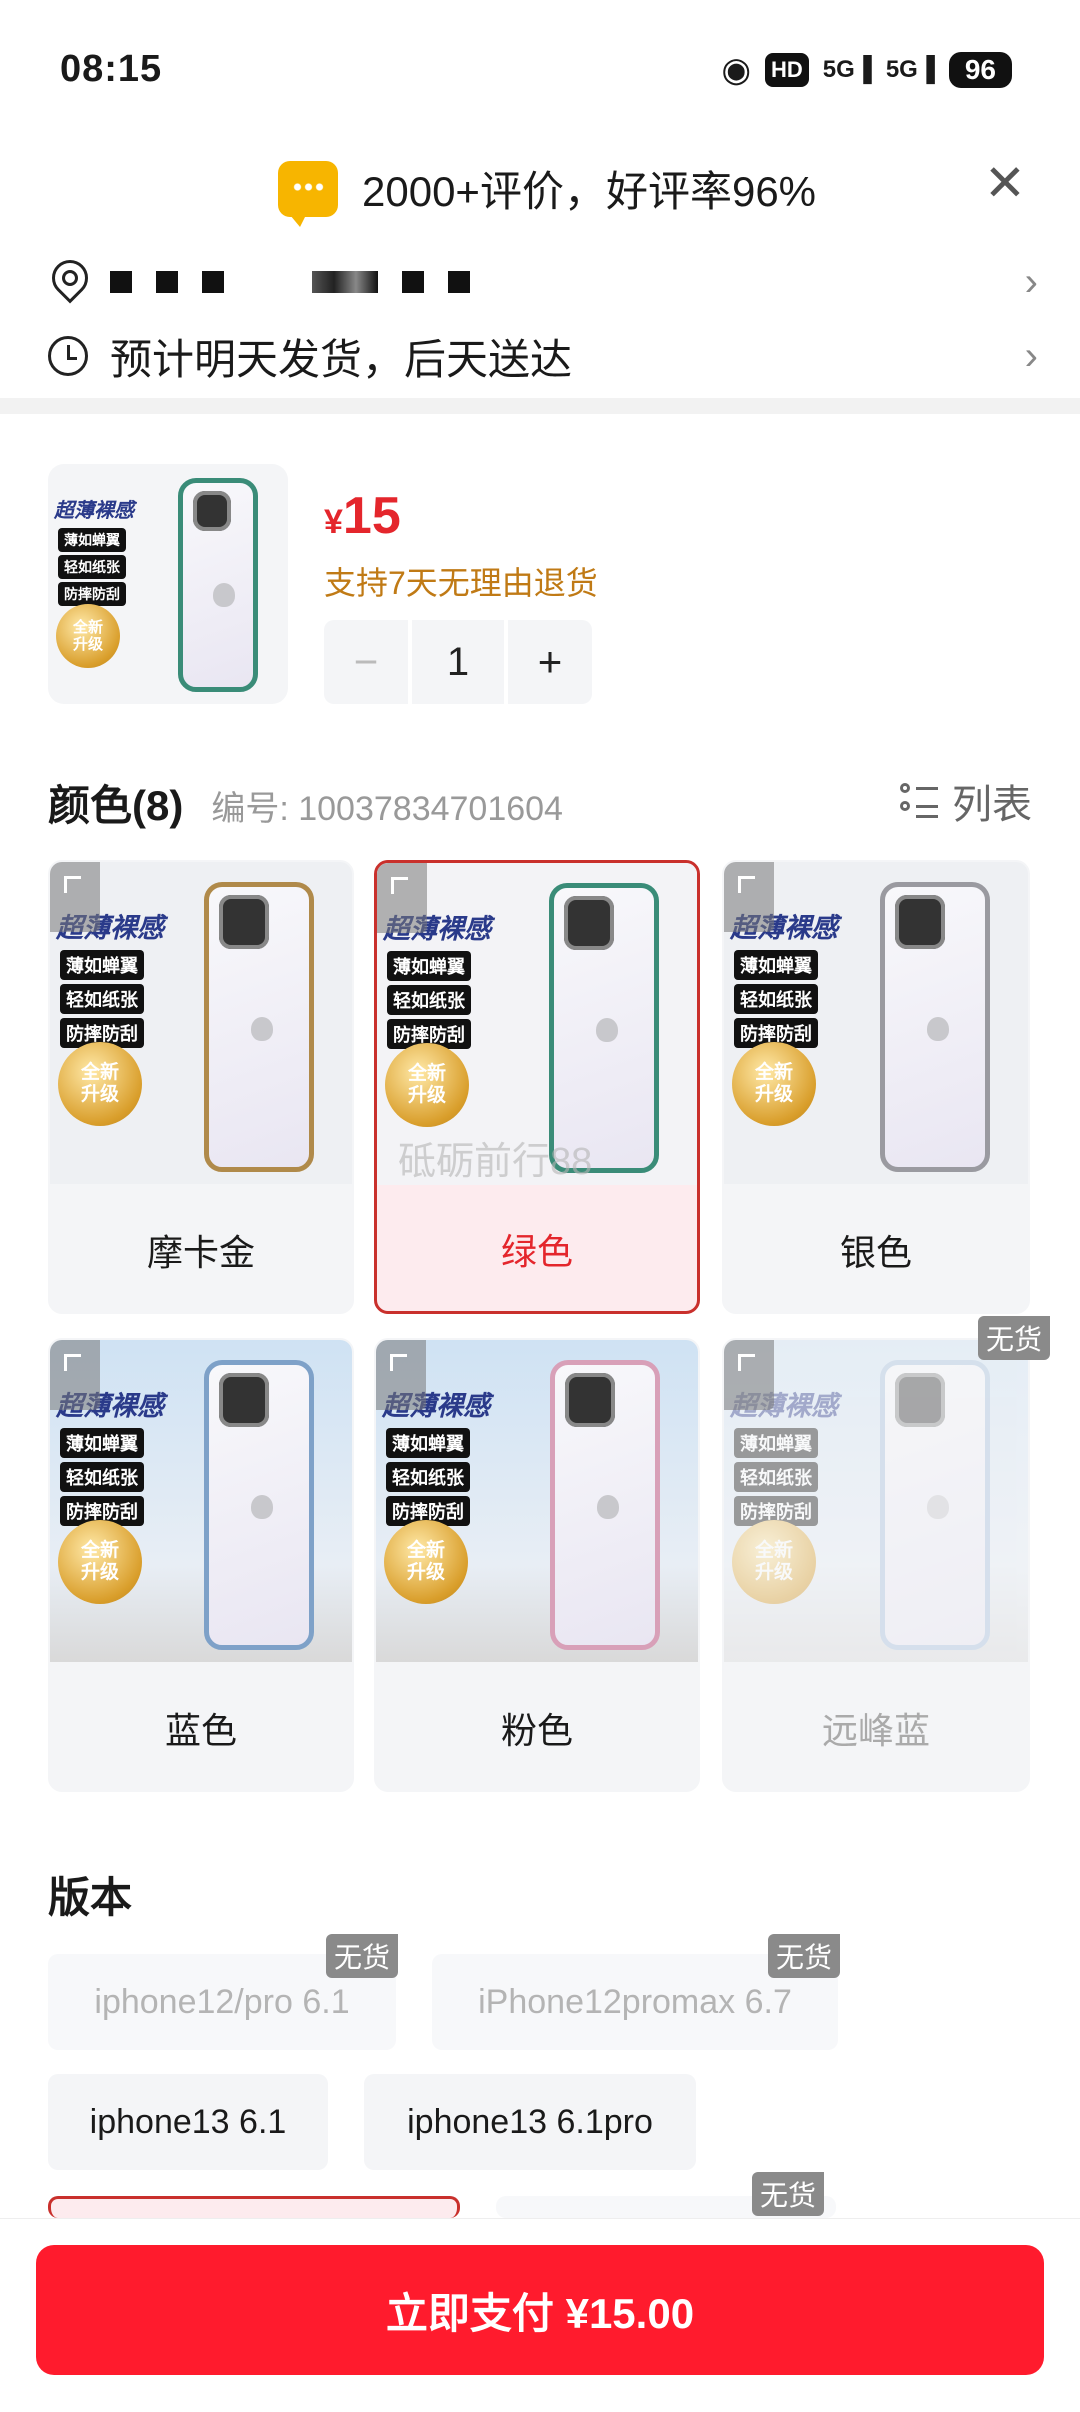  I want to click on color-option-label: 粉色, so click(536, 1730).